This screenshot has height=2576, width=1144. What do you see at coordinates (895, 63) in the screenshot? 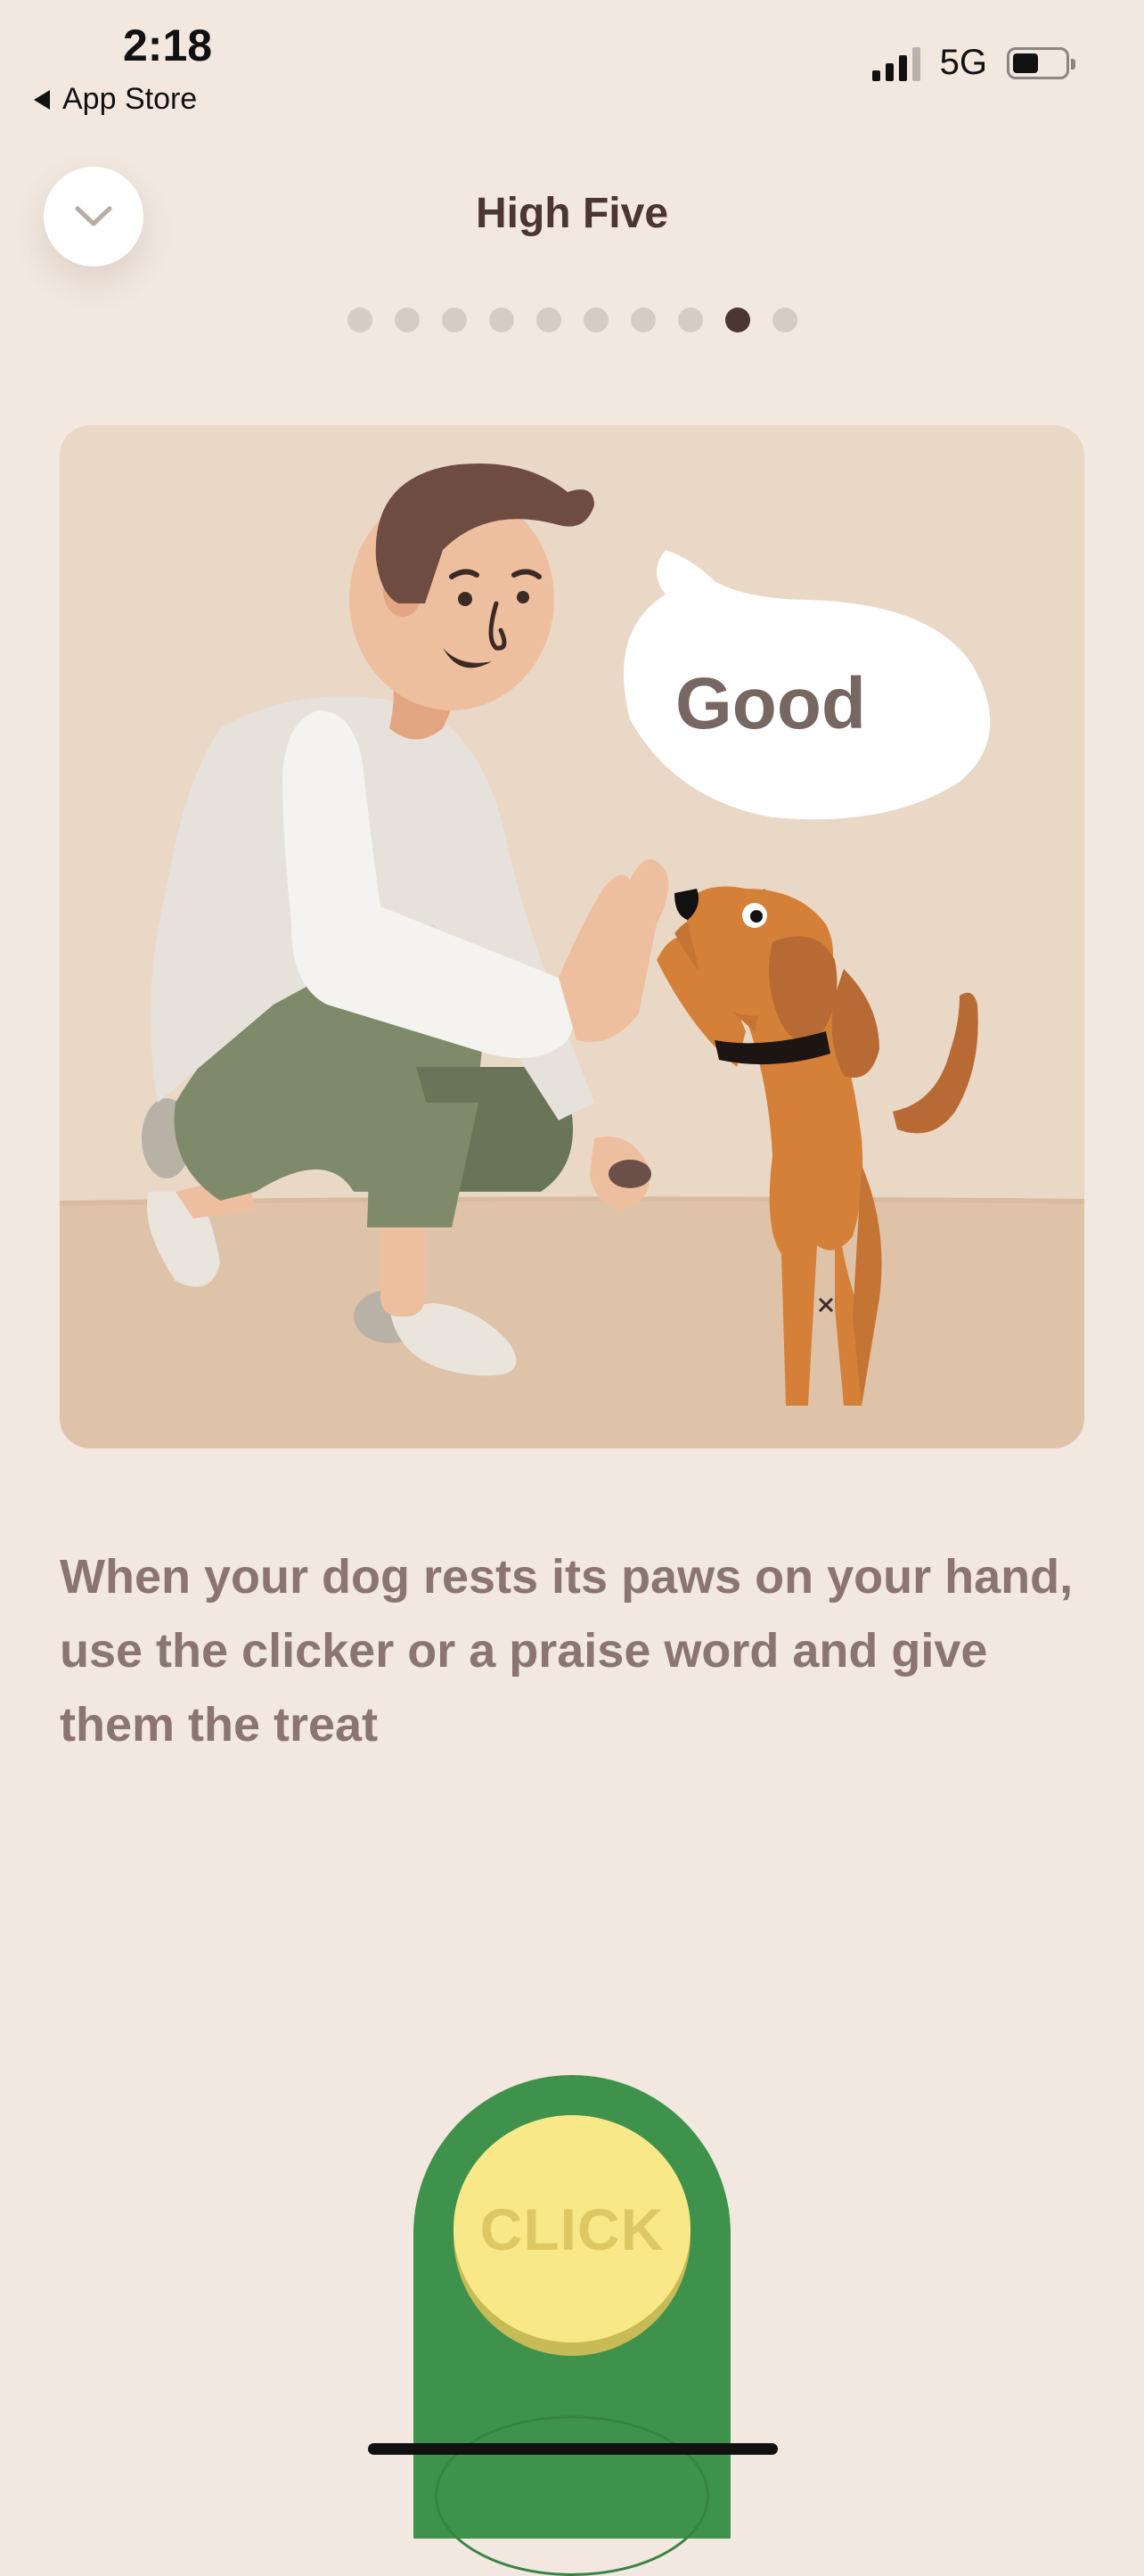
I see `cellular-signal-icon` at bounding box center [895, 63].